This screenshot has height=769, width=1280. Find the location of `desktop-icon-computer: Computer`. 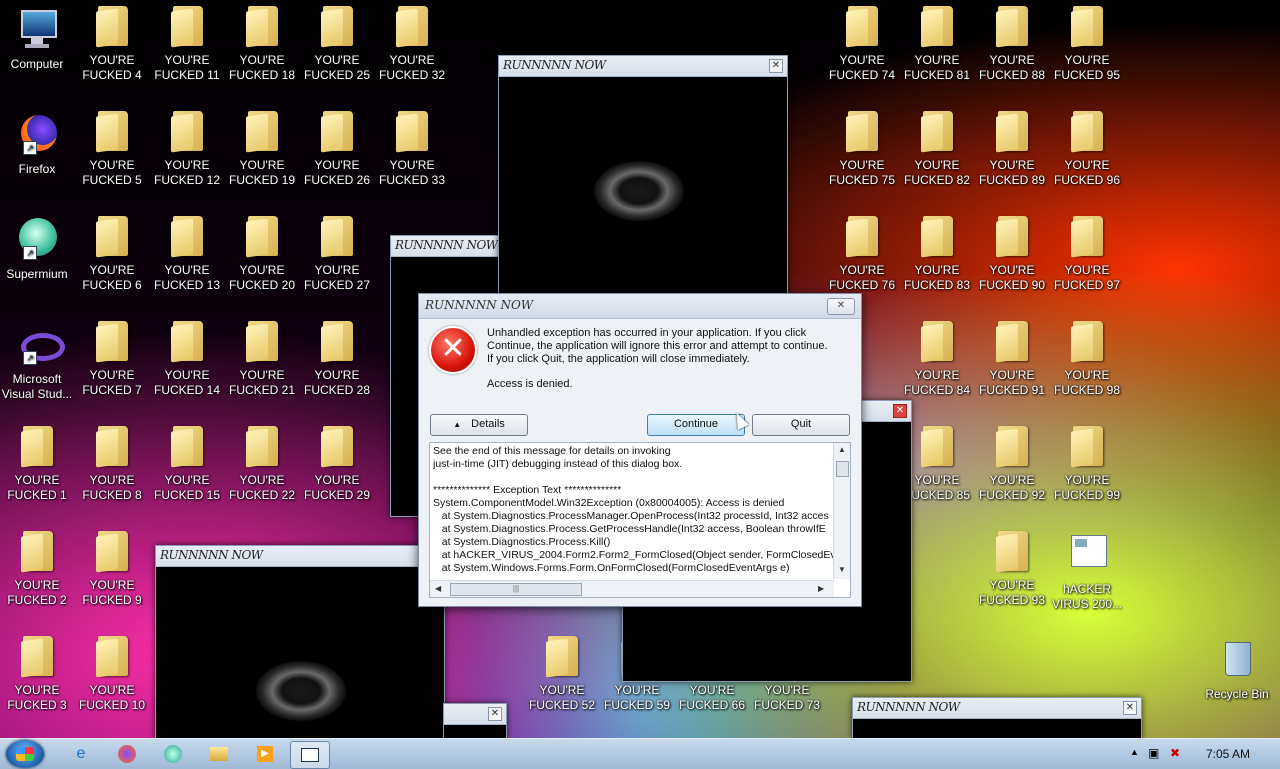

desktop-icon-computer: Computer is located at coordinates (37, 50).